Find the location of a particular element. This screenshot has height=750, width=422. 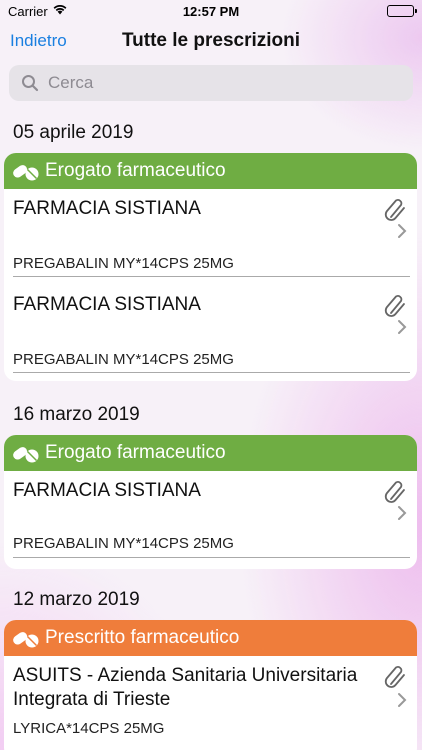

status-bar: Carrier 12:57 PM is located at coordinates (211, 11).